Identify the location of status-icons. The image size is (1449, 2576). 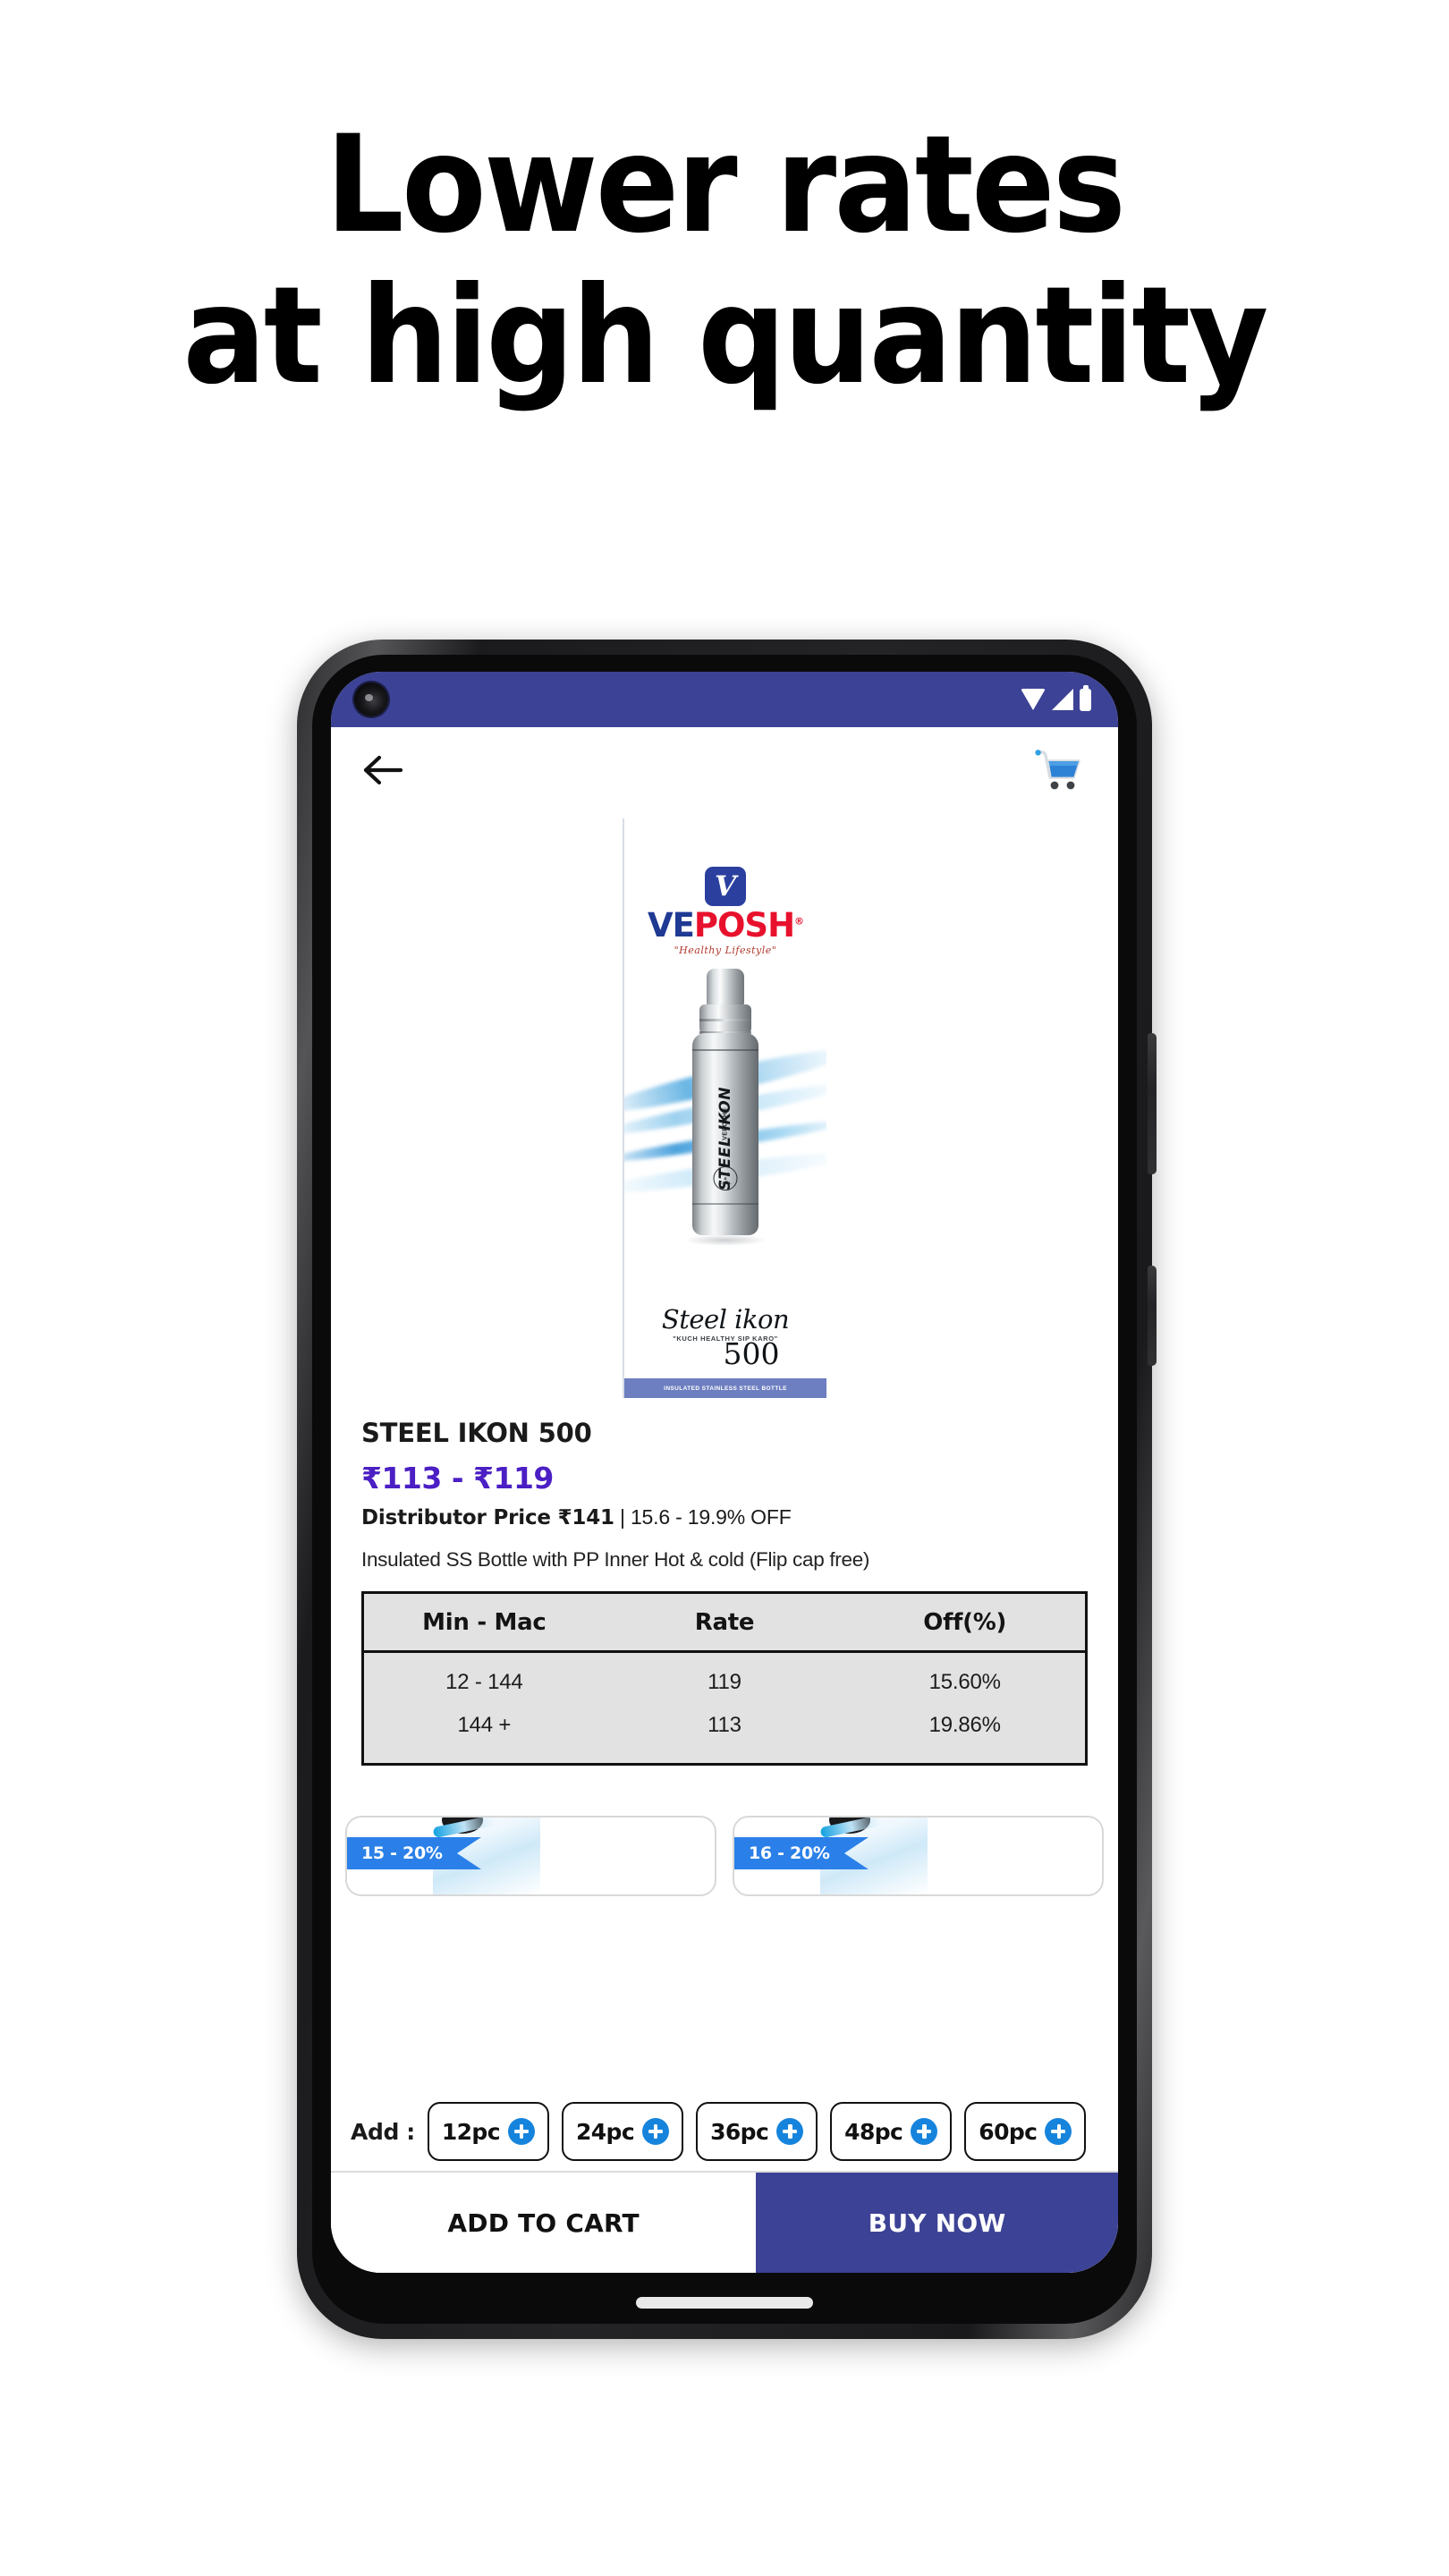
(1056, 697).